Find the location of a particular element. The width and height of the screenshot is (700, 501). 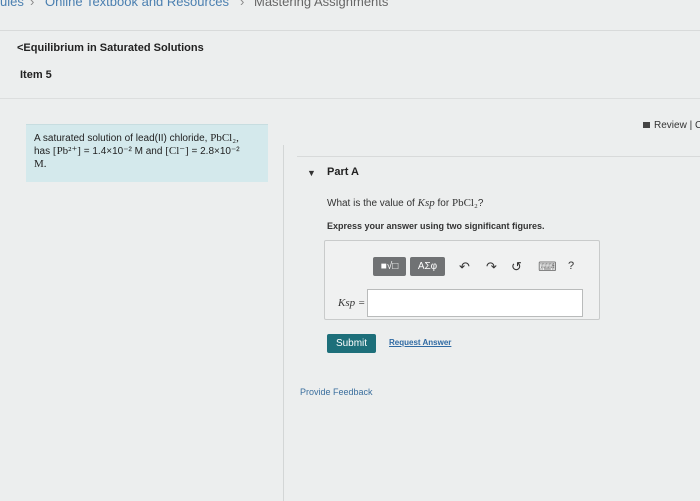

review-label: Review | C is located at coordinates (677, 125).